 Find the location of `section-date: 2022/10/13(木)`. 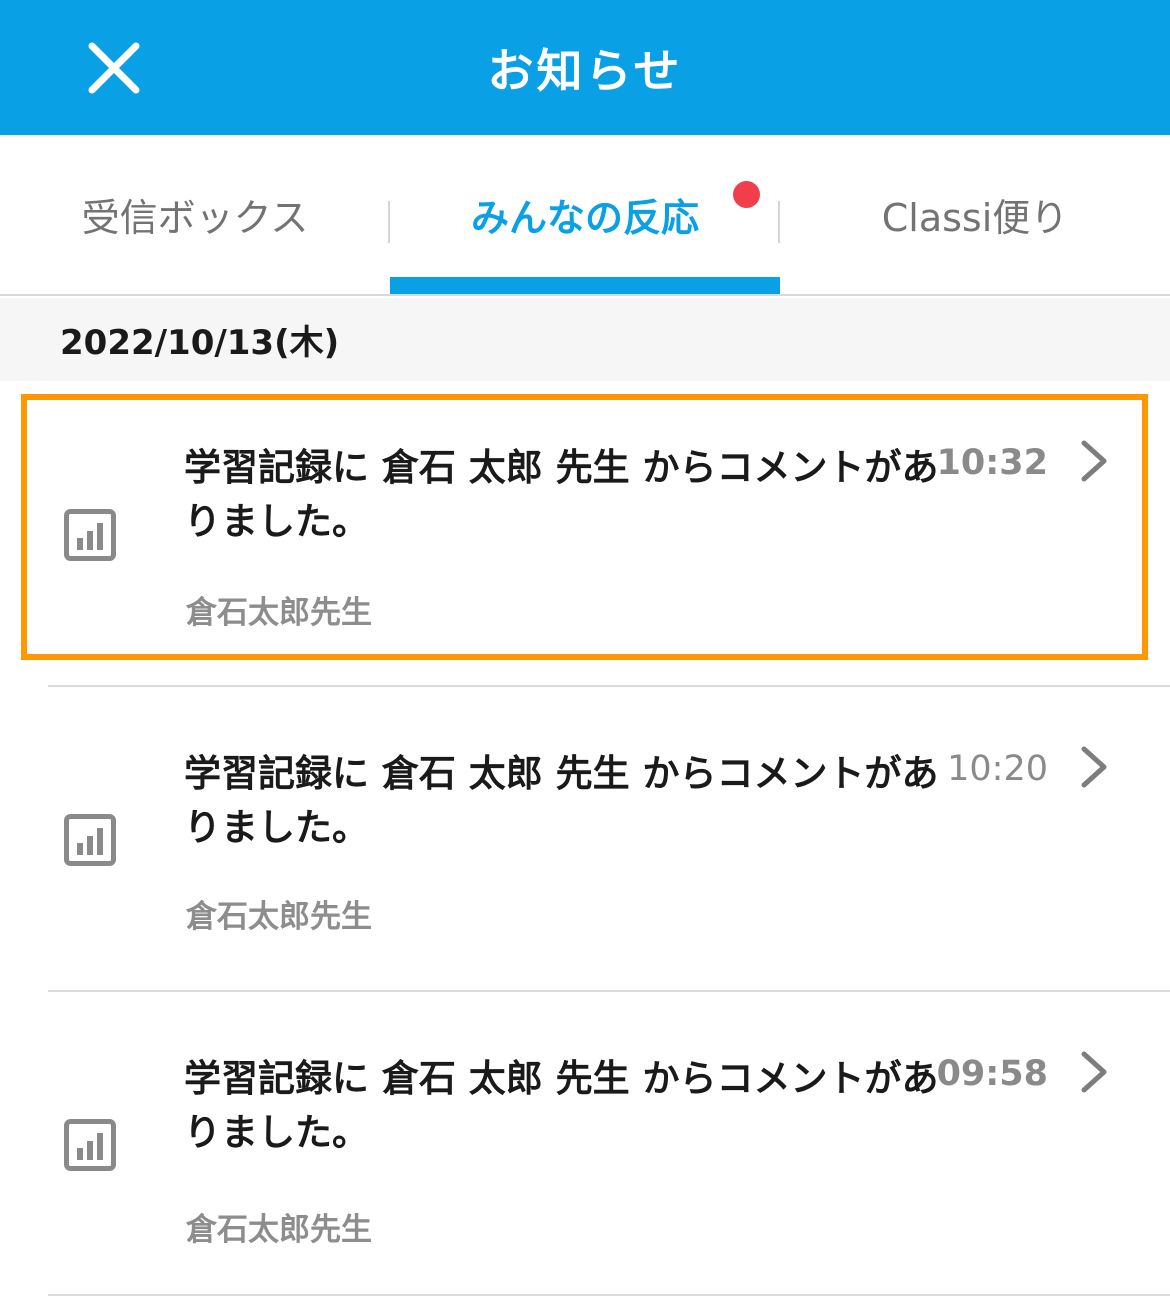

section-date: 2022/10/13(木) is located at coordinates (200, 343).